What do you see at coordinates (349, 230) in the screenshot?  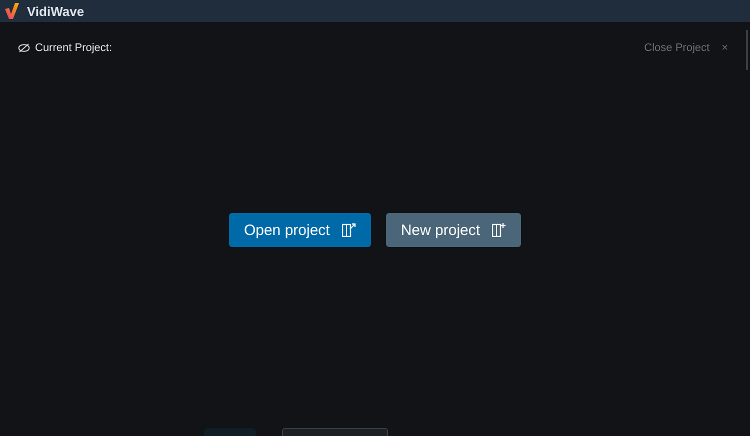 I see `film-export-icon` at bounding box center [349, 230].